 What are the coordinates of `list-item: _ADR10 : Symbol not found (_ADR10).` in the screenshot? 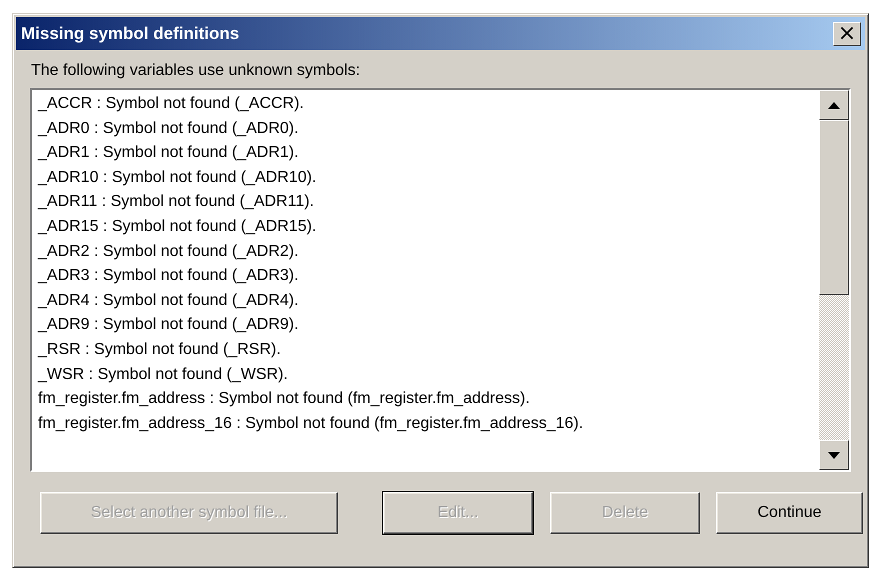 It's located at (425, 178).